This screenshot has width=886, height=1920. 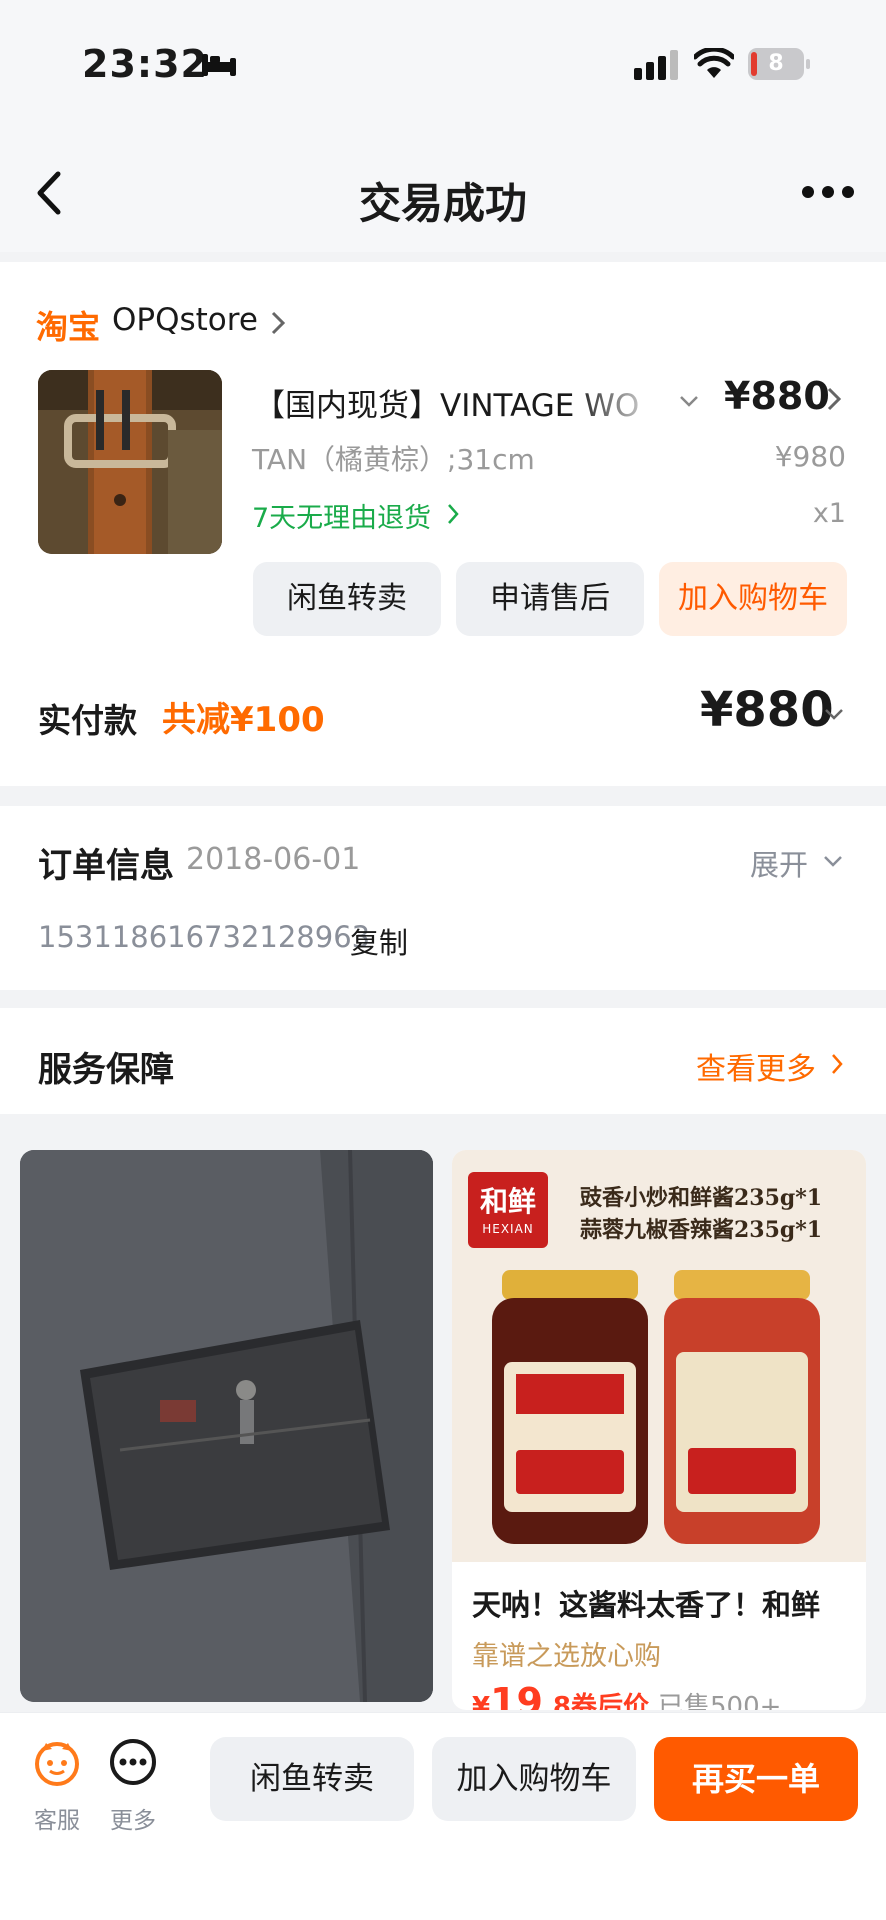 What do you see at coordinates (443, 898) in the screenshot?
I see `order-info-card: 订单信息 2018-06-01 展开 153118616732128963 复制` at bounding box center [443, 898].